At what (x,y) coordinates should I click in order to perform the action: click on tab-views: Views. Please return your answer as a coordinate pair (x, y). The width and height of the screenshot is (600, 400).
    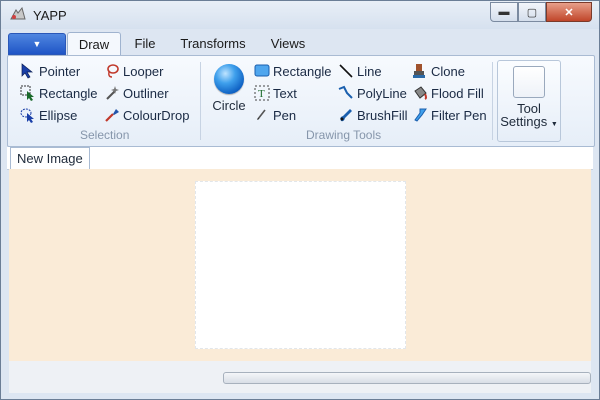
    Looking at the image, I should click on (288, 43).